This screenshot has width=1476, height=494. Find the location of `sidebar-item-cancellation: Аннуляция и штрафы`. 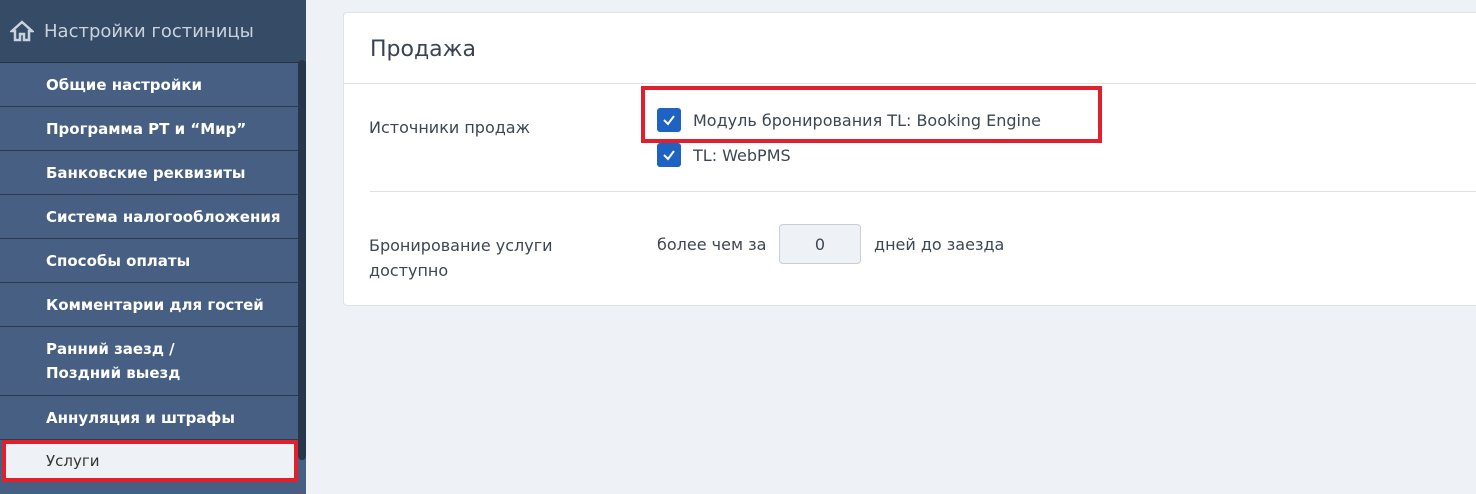

sidebar-item-cancellation: Аннуляция и штрафы is located at coordinates (149, 418).